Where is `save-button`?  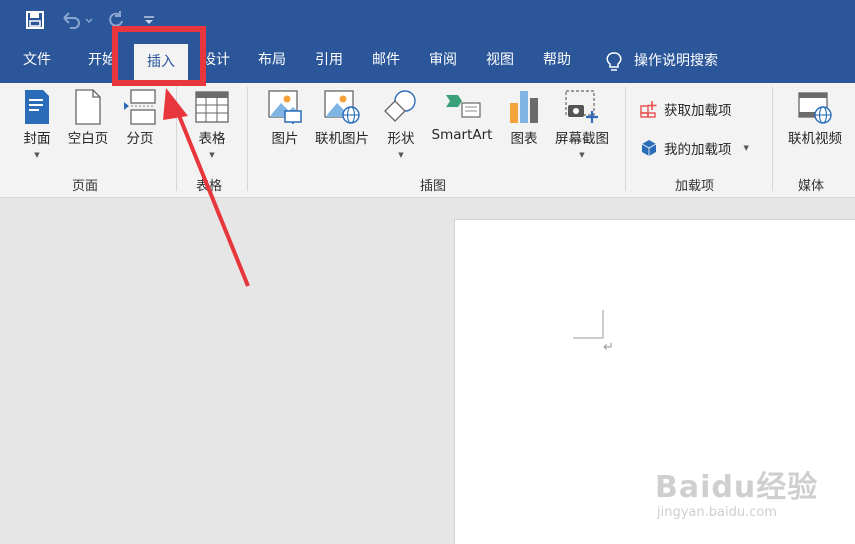 save-button is located at coordinates (35, 20).